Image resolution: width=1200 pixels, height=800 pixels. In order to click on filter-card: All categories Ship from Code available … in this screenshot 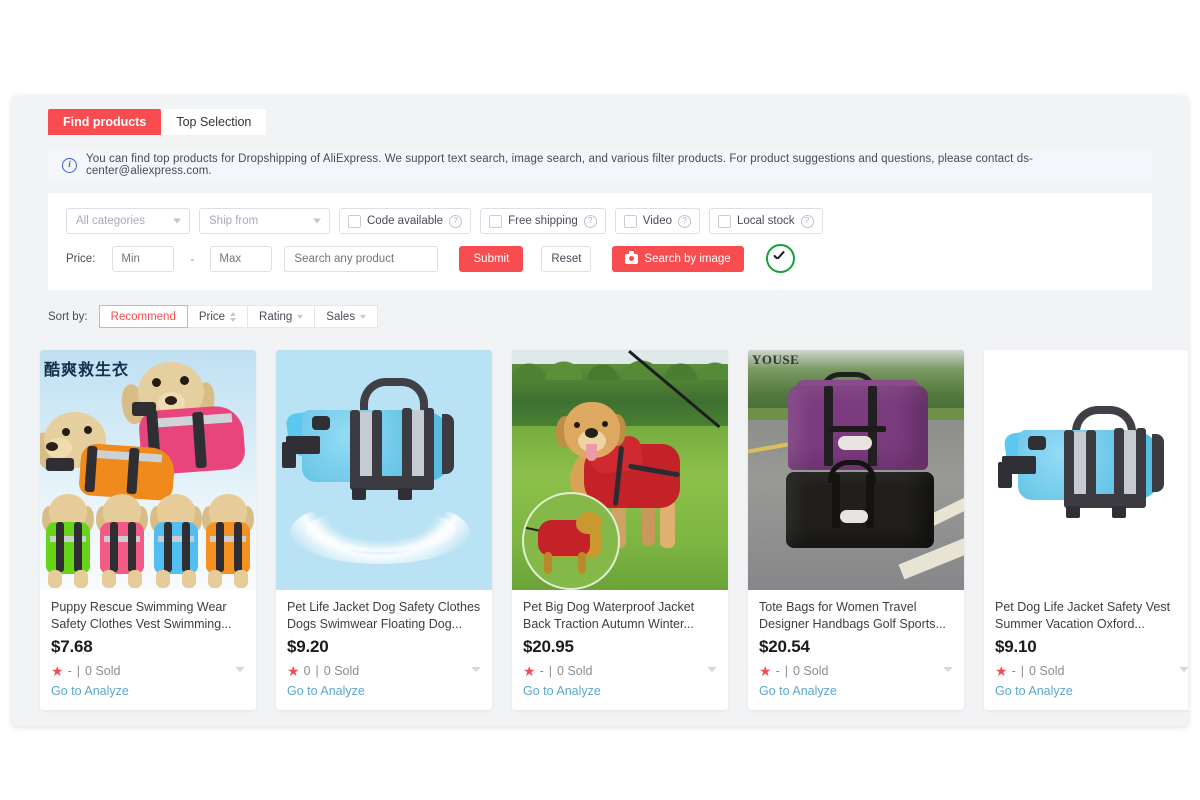, I will do `click(600, 241)`.